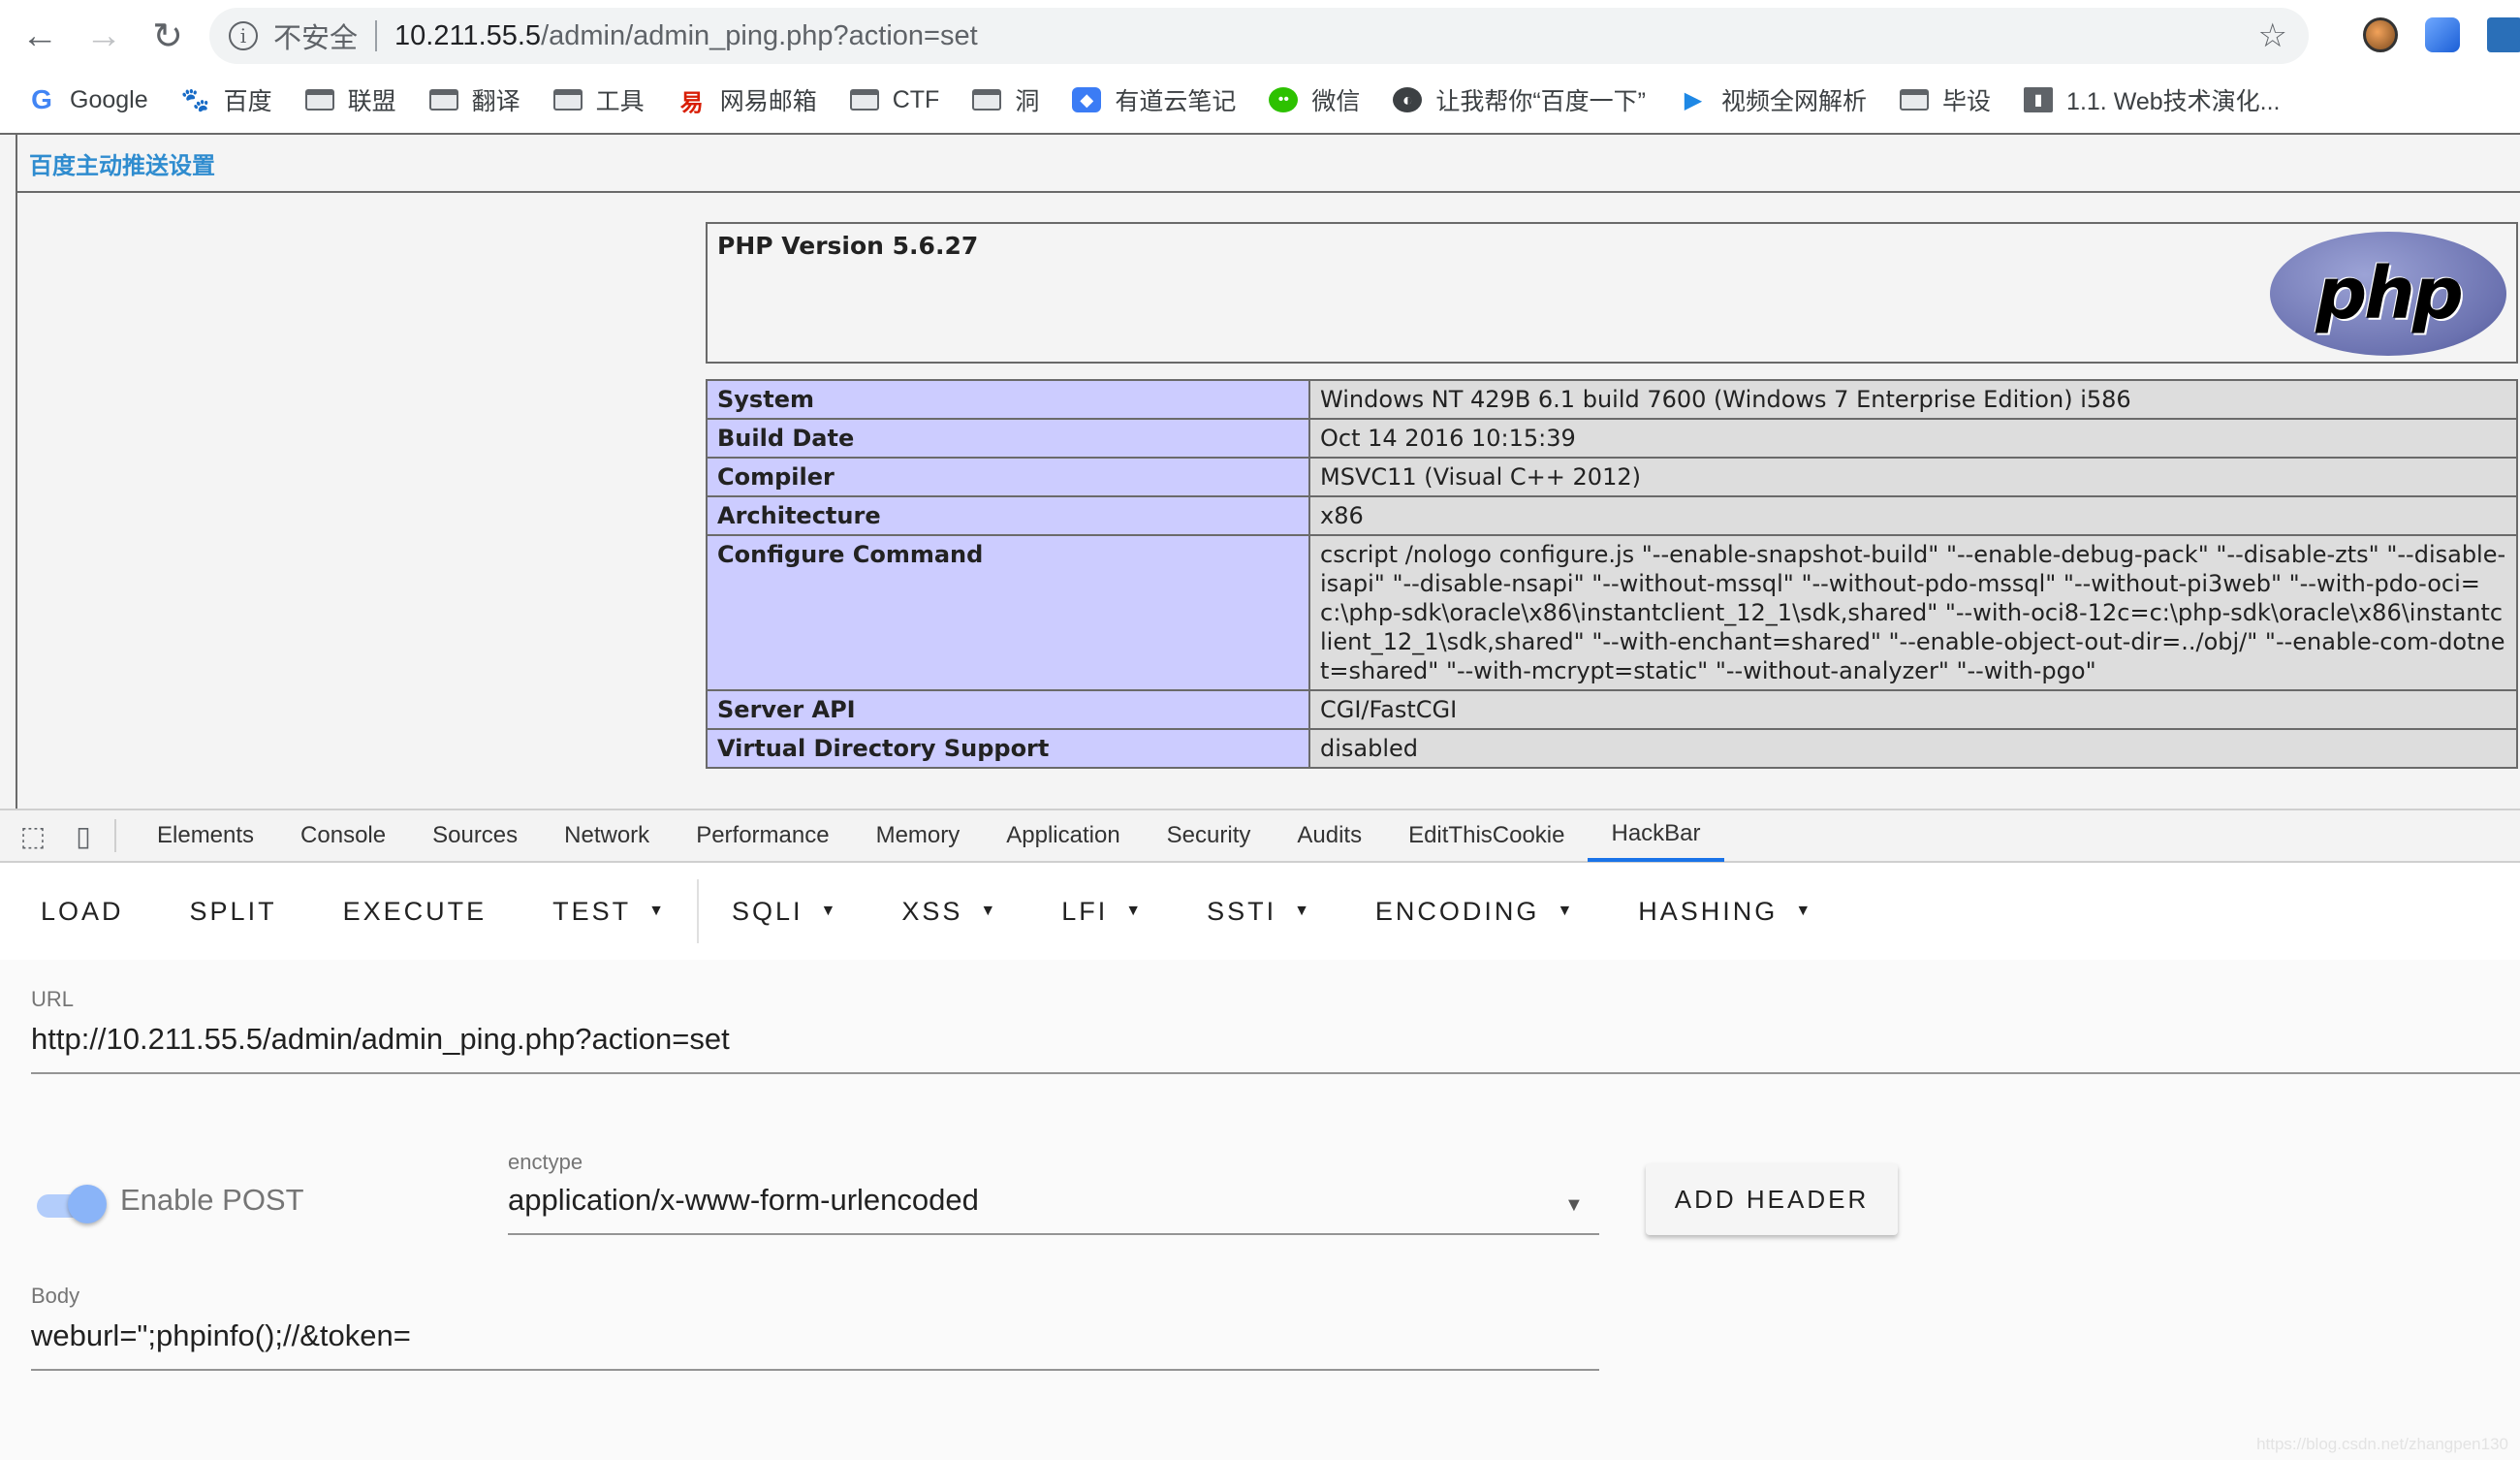  I want to click on bookmark-label: Google, so click(109, 99).